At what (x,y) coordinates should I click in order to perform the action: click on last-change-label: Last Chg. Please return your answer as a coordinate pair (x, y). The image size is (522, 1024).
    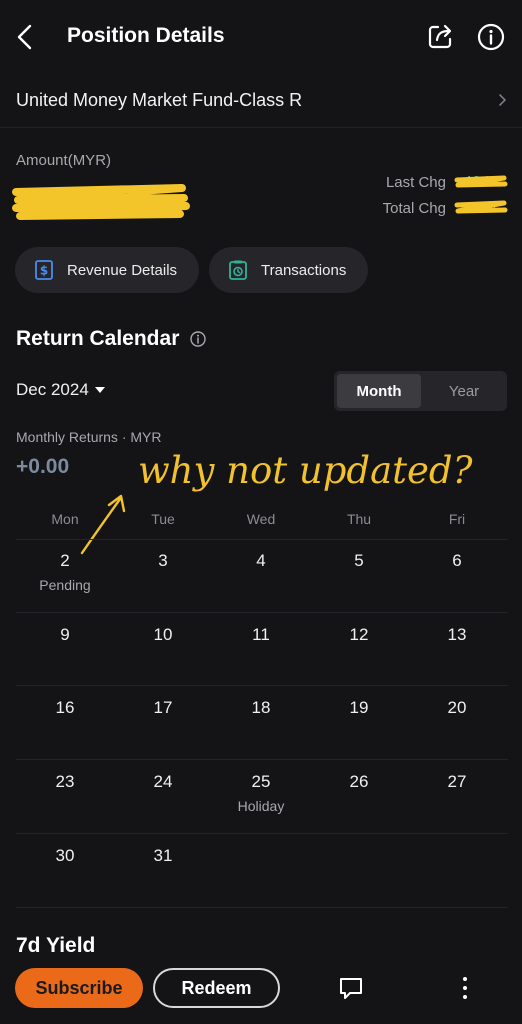
    Looking at the image, I should click on (415, 182).